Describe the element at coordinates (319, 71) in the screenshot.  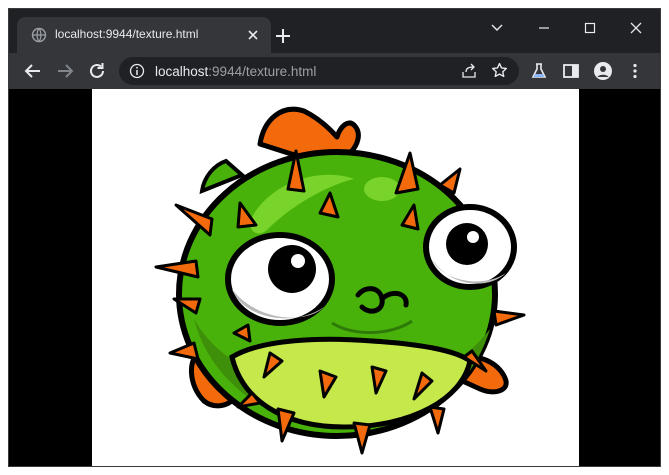
I see `address-bar: localhost:9944/texture.html` at that location.